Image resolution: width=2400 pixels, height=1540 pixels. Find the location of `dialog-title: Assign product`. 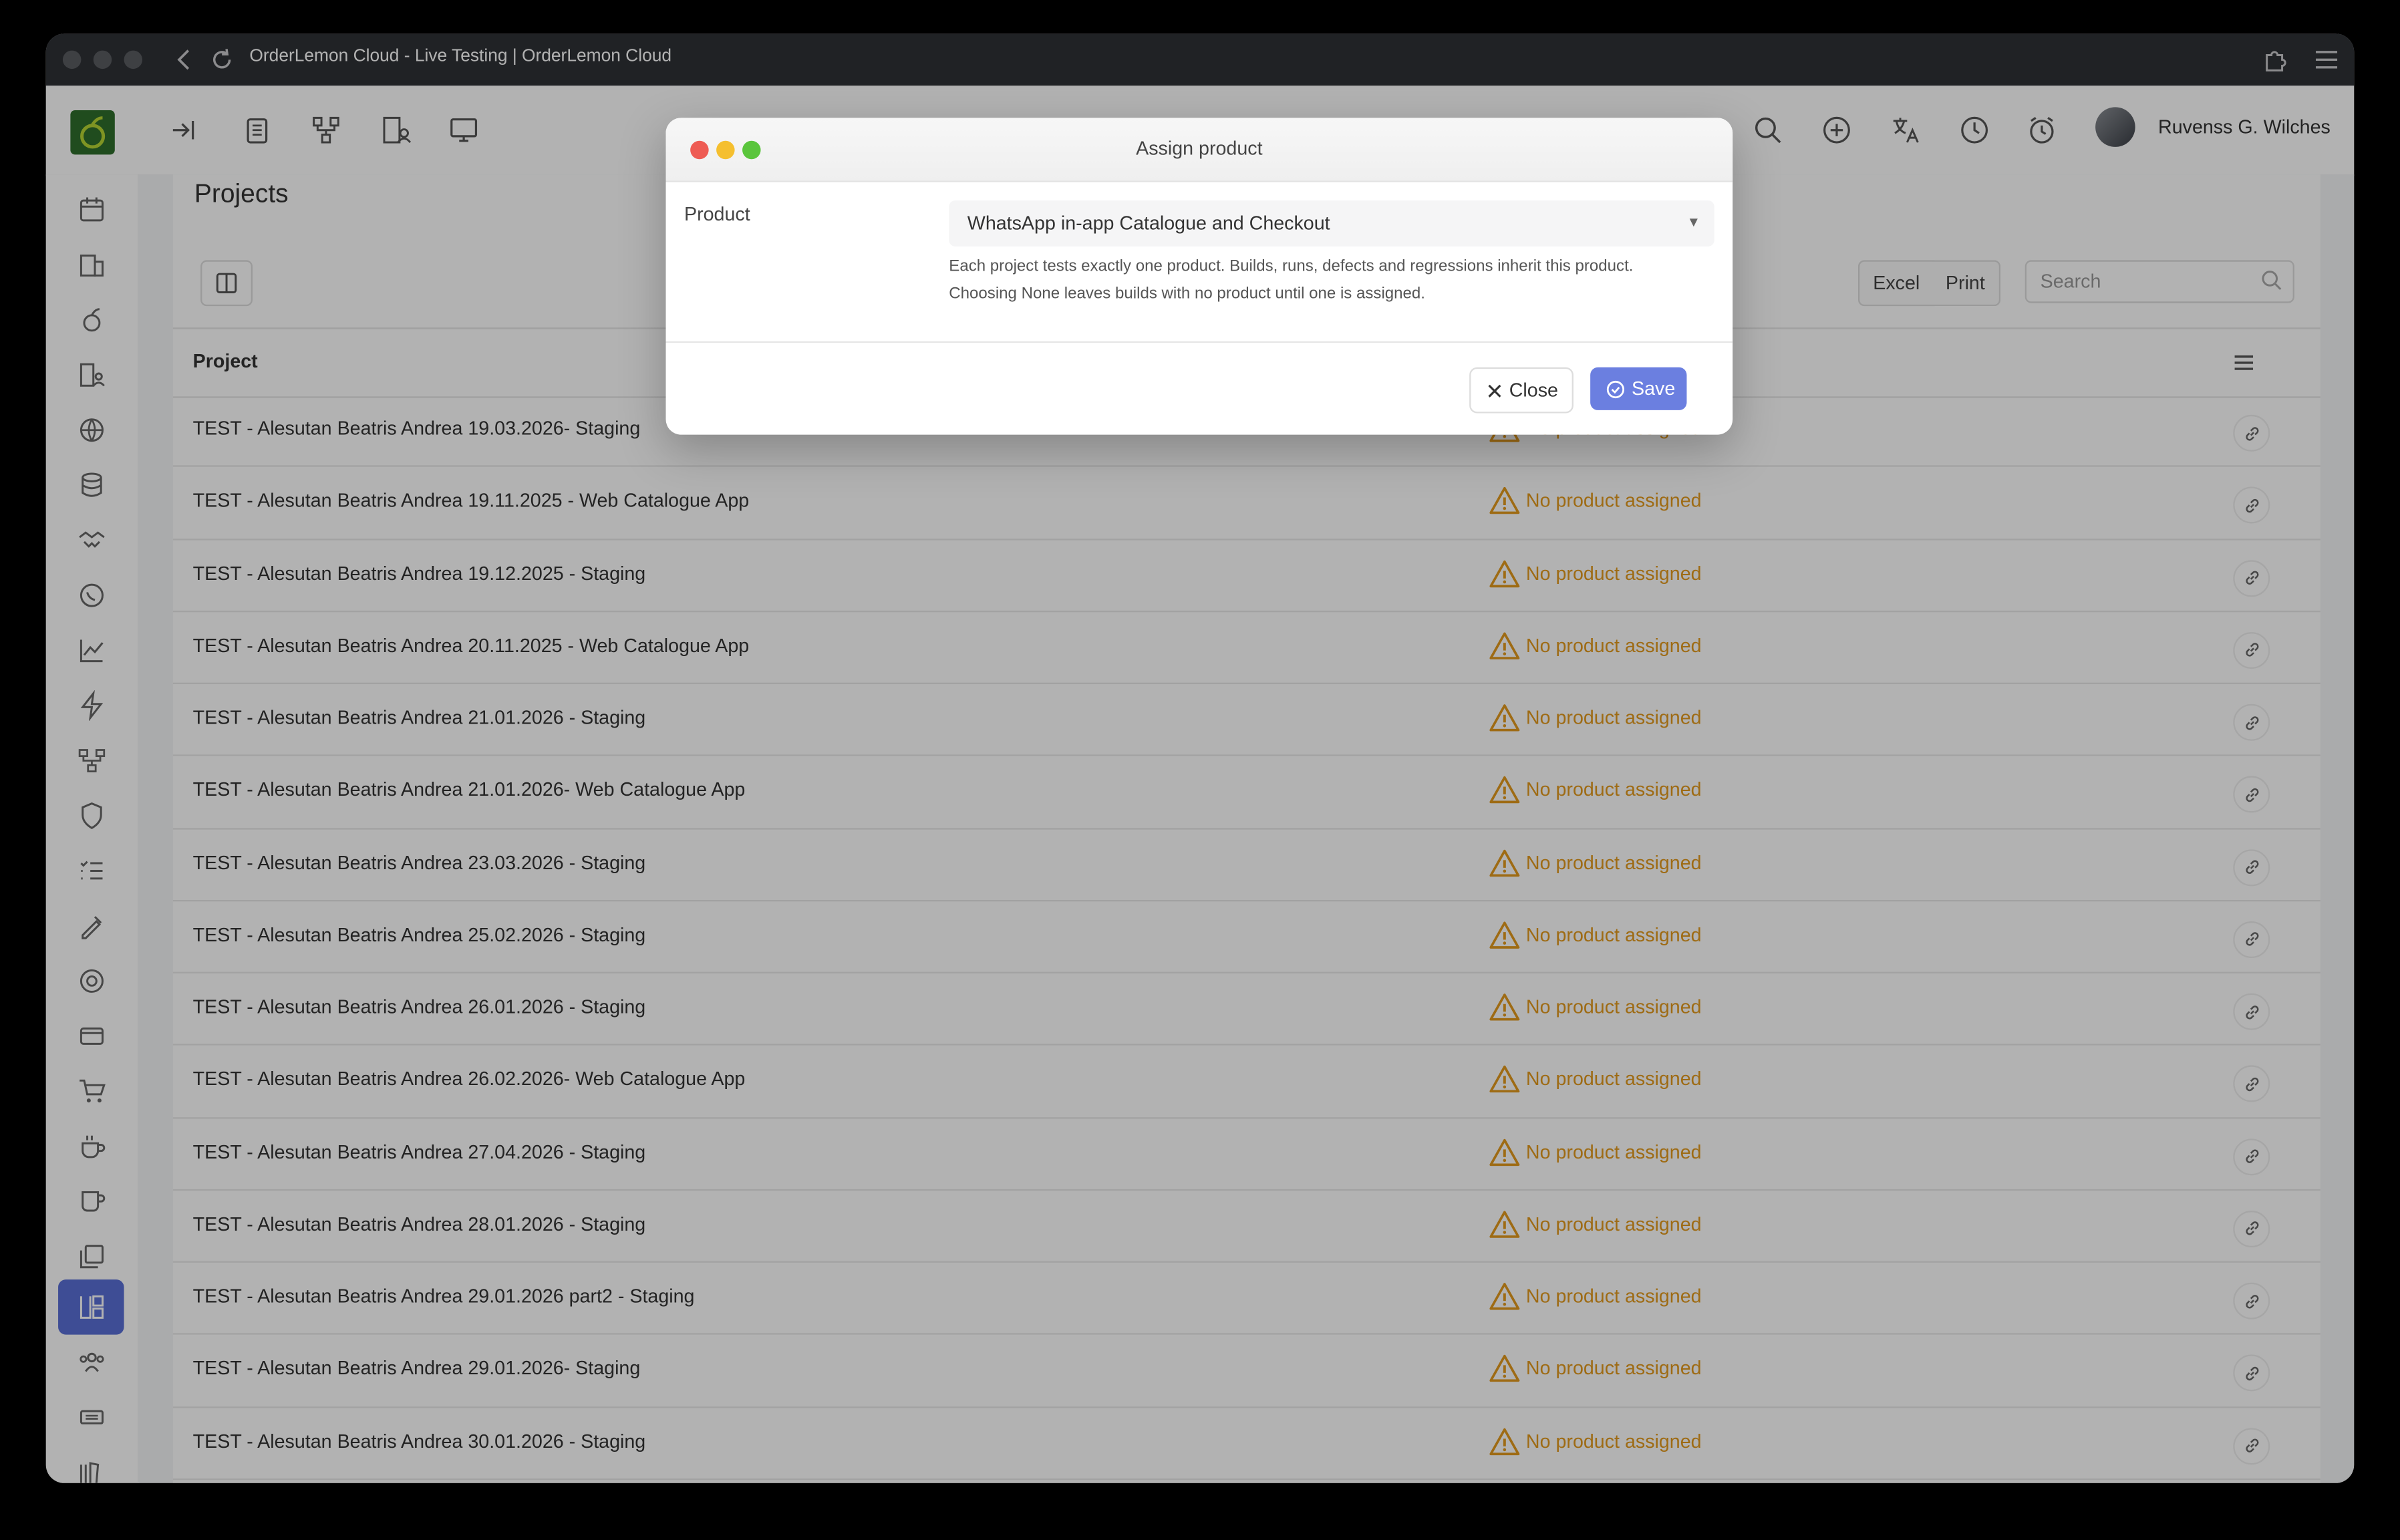

dialog-title: Assign product is located at coordinates (1199, 149).